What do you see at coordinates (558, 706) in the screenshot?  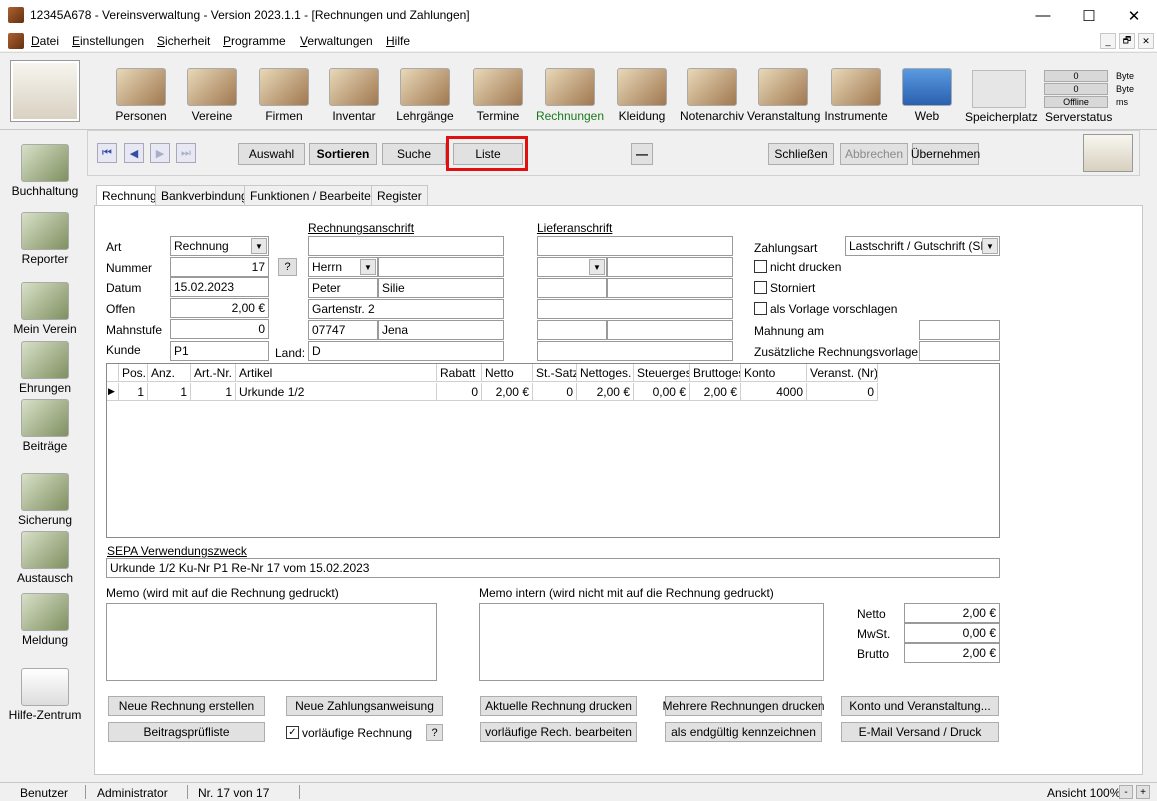 I see `aktuelle-drucken-button: Aktuelle Rechnung drucken` at bounding box center [558, 706].